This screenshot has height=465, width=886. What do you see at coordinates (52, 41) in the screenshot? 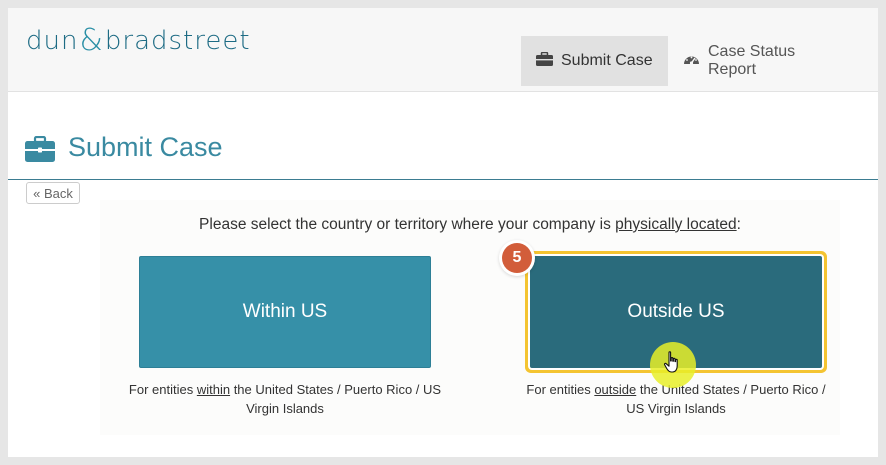
I see `logo-text-dun: dun` at bounding box center [52, 41].